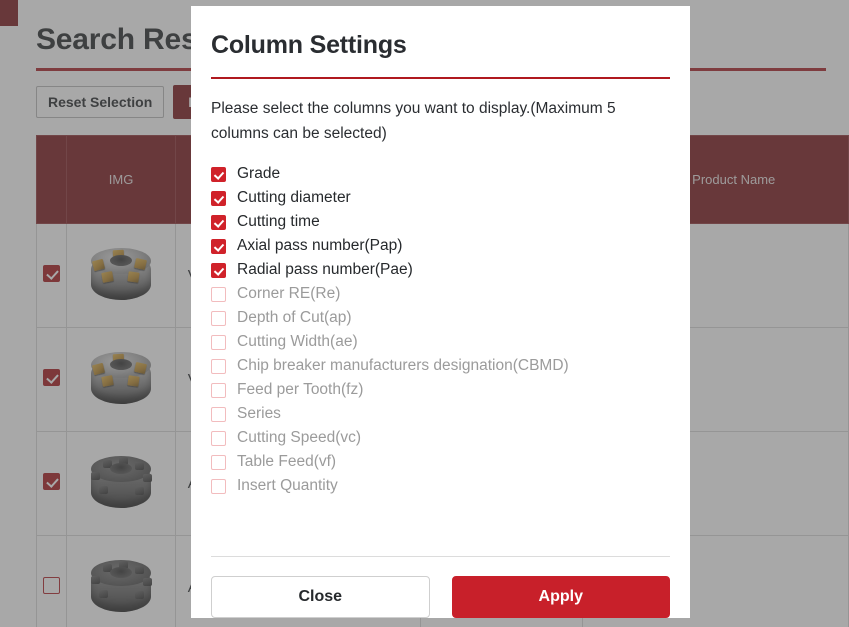  Describe the element at coordinates (440, 246) in the screenshot. I see `option-row-axial-pass-number: Axial pass number(Pap)` at that location.